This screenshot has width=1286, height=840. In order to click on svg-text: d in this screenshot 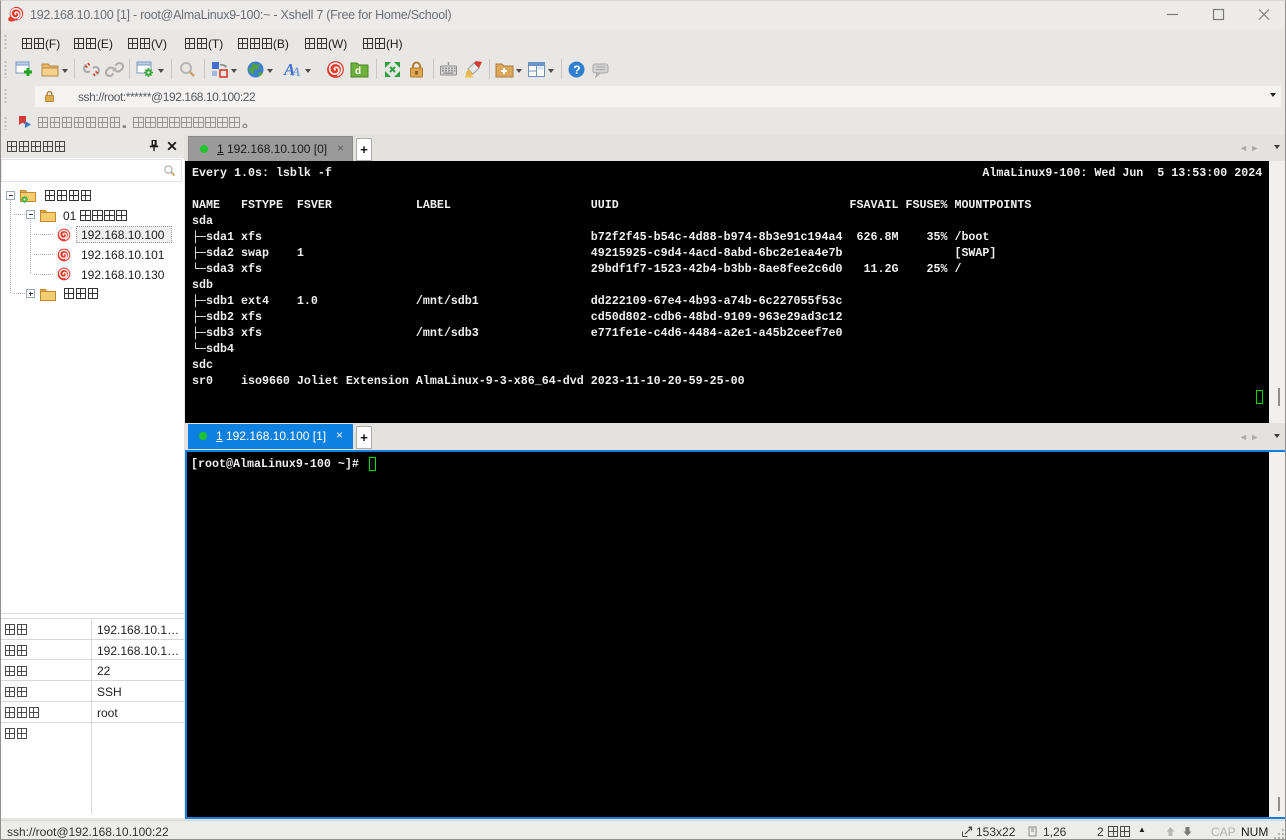, I will do `click(358, 71)`.